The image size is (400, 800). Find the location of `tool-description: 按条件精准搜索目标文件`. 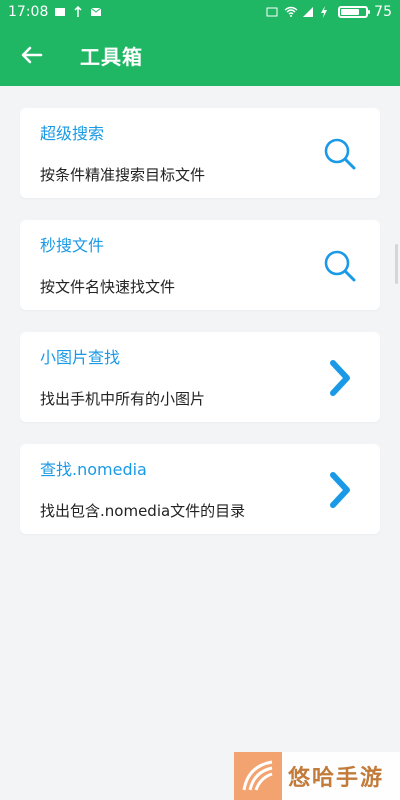

tool-description: 按条件精准搜索目标文件 is located at coordinates (123, 175).